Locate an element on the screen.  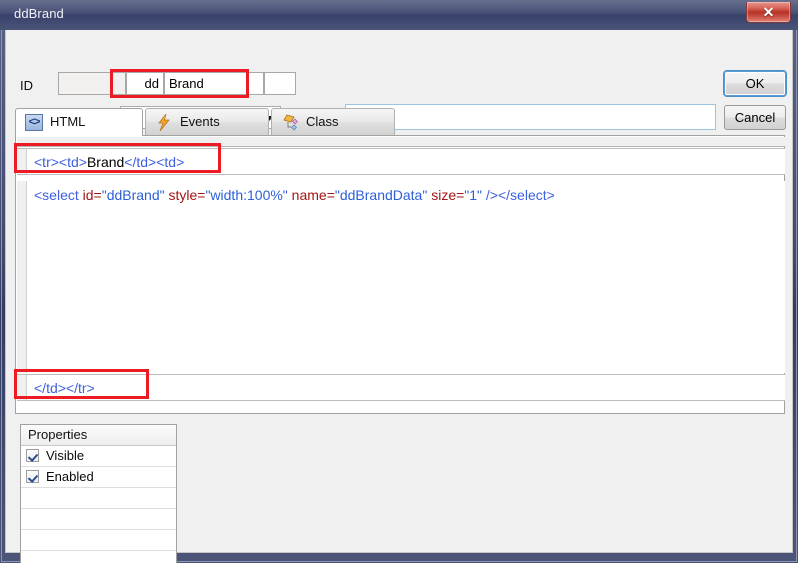
class-diamond-icon is located at coordinates (290, 122).